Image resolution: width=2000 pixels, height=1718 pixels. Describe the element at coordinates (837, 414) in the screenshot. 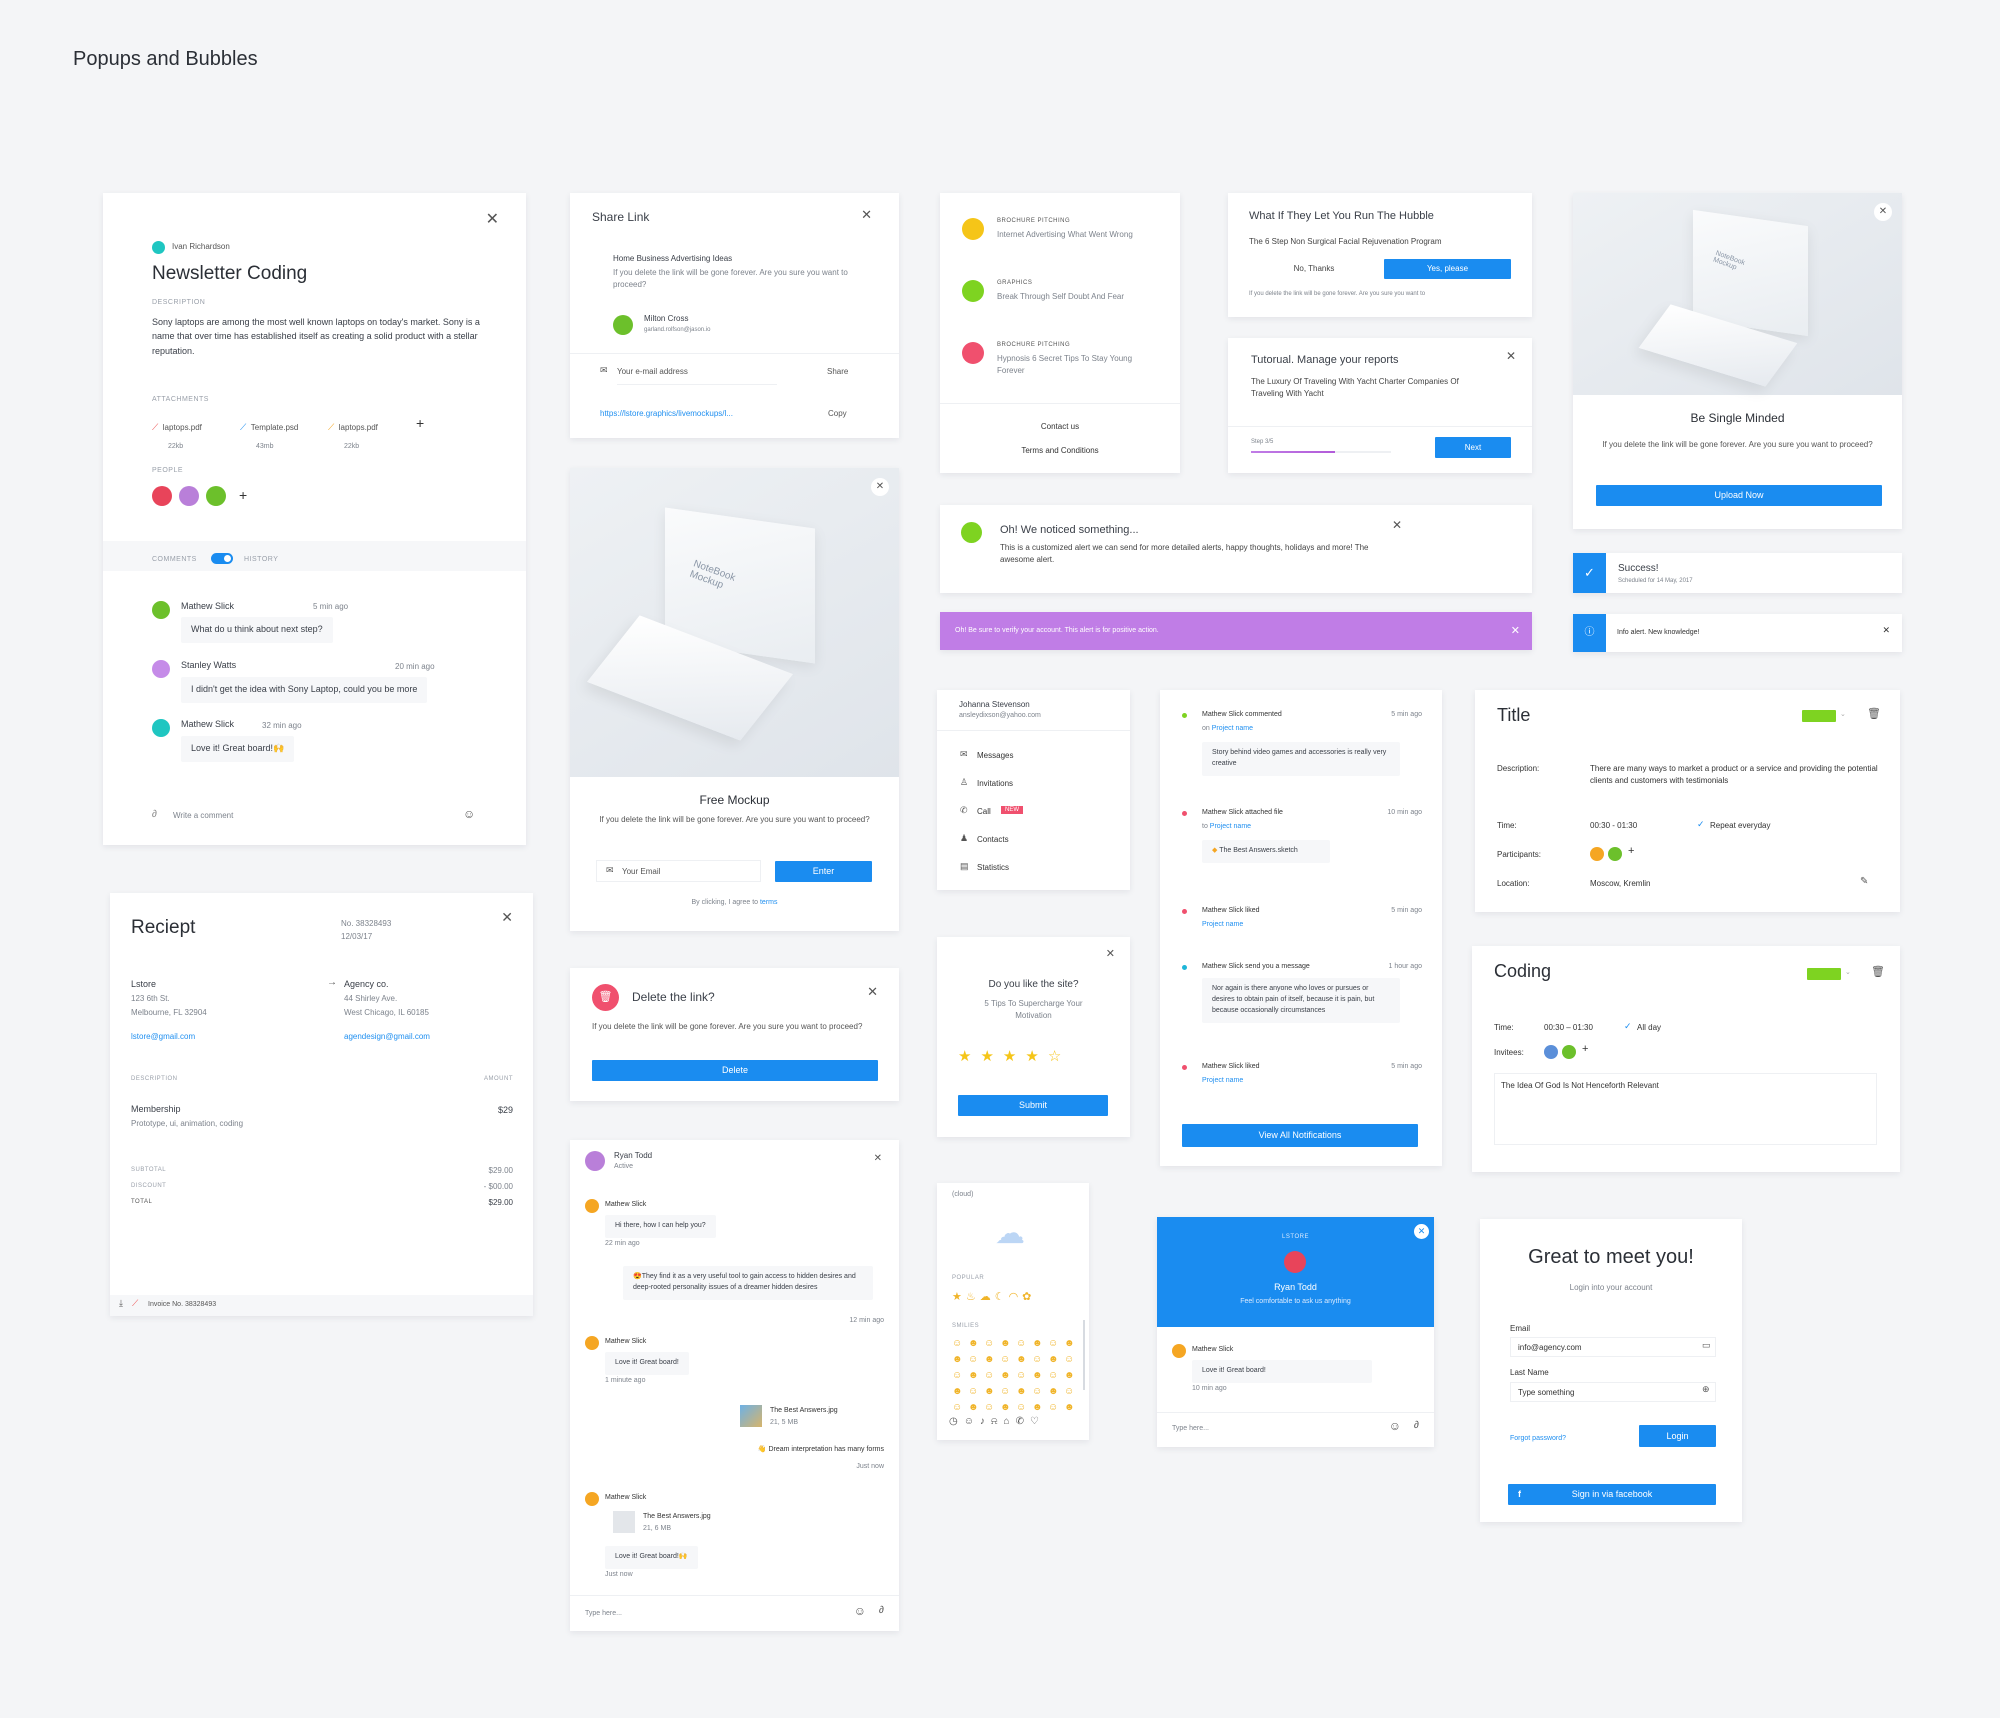

I see `copy-button: Copy` at that location.